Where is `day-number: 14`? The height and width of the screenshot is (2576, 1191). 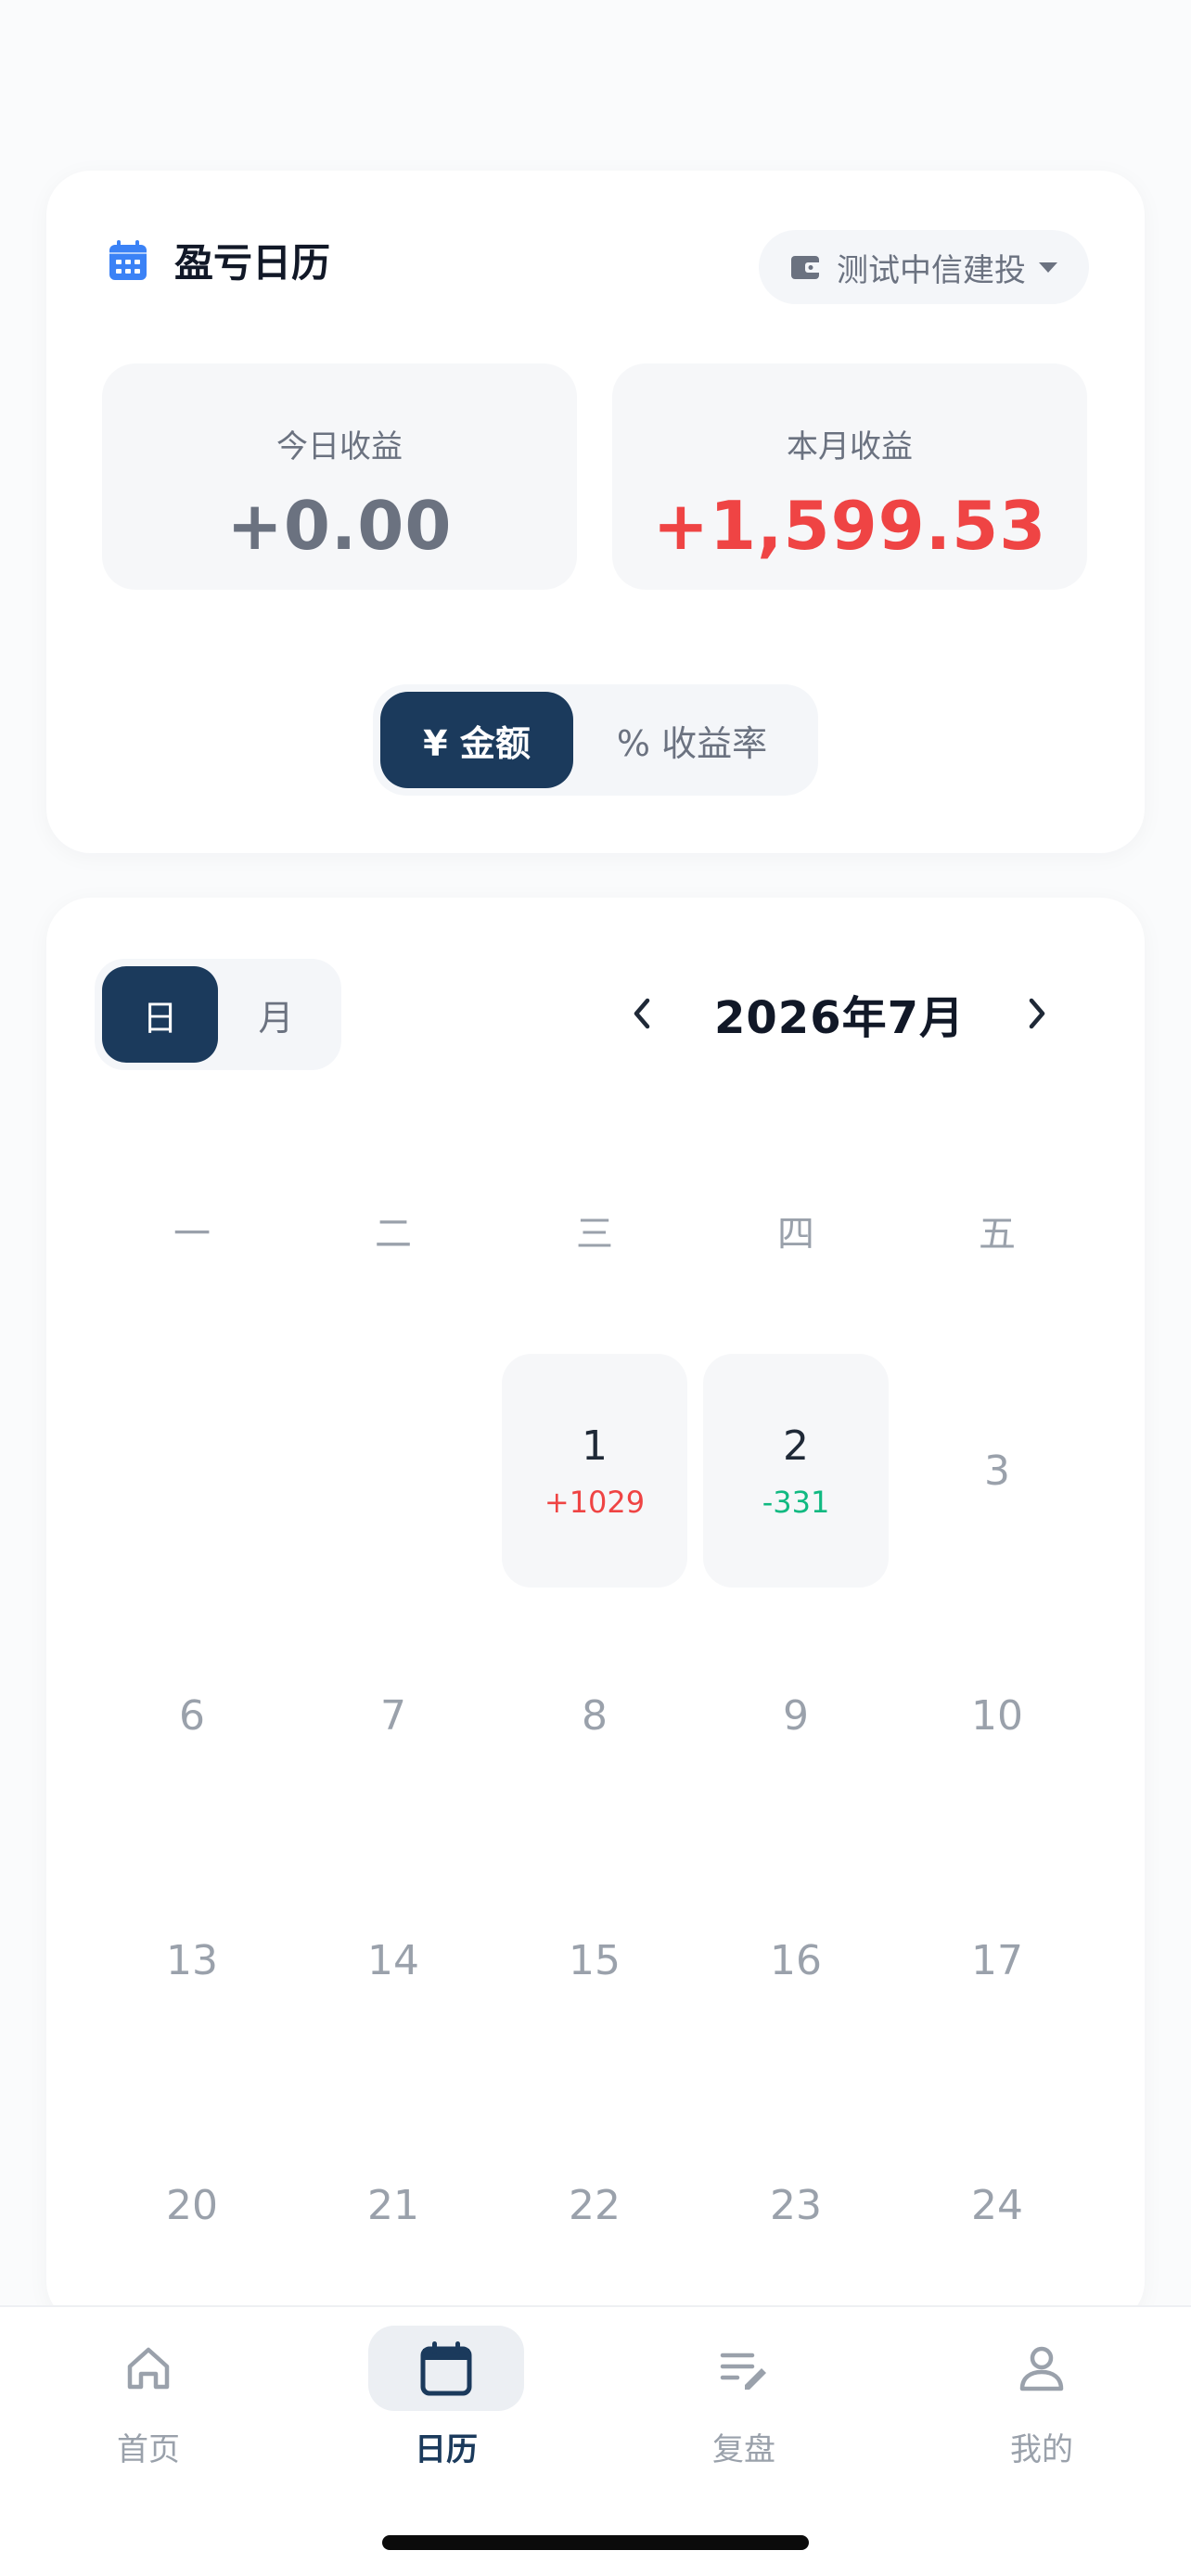 day-number: 14 is located at coordinates (393, 1960).